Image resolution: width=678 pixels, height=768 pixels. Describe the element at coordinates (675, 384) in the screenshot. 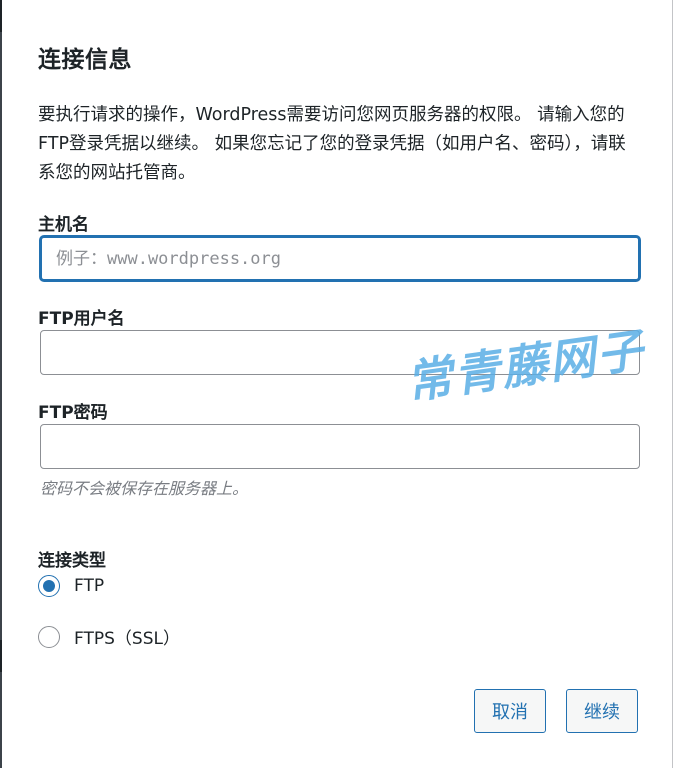

I see `dialog-scrollbar` at that location.